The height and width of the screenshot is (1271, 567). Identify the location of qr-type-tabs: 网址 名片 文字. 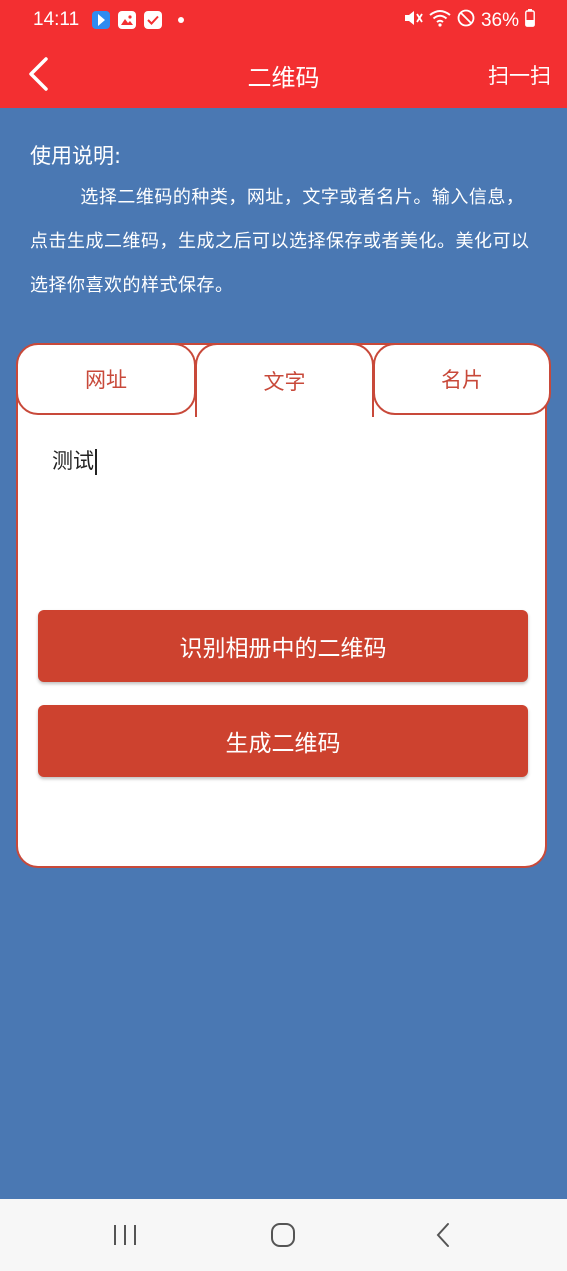
(283, 380).